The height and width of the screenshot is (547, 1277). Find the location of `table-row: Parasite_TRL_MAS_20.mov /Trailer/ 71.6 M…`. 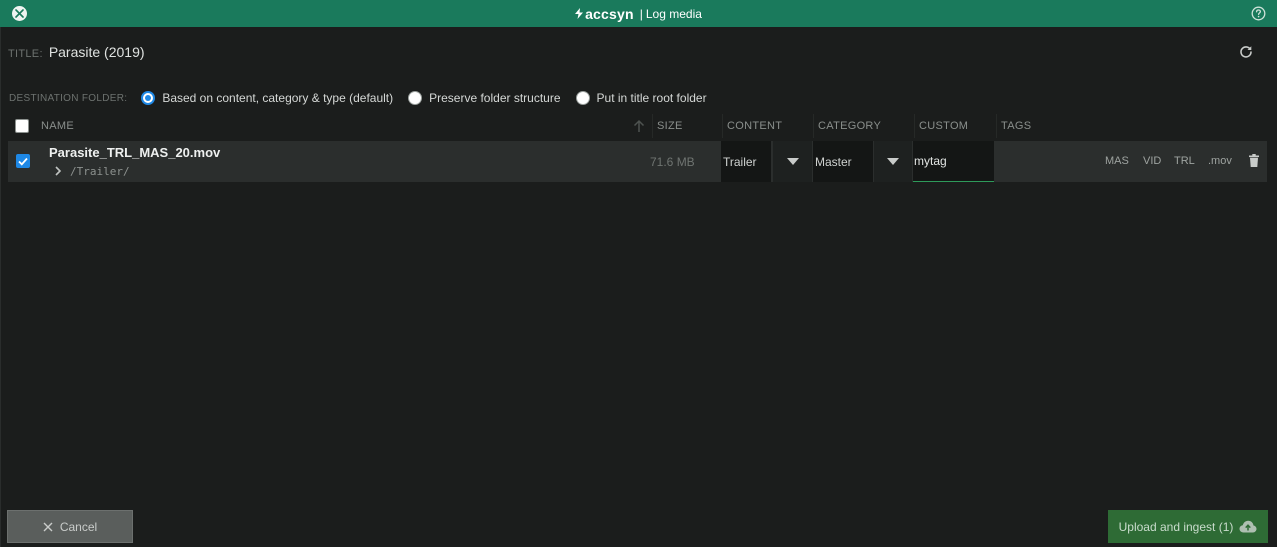

table-row: Parasite_TRL_MAS_20.mov /Trailer/ 71.6 M… is located at coordinates (637, 161).